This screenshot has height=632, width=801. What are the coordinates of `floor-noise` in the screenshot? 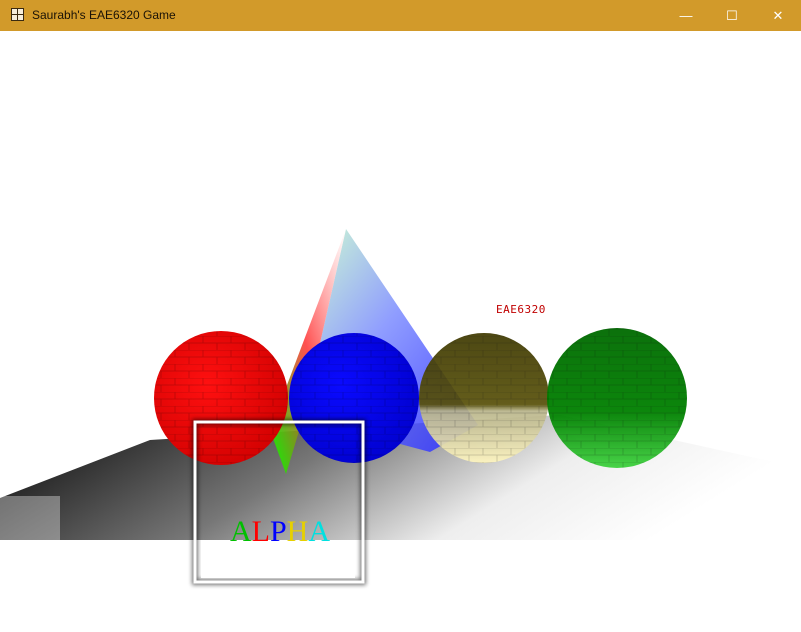 It's located at (30, 518).